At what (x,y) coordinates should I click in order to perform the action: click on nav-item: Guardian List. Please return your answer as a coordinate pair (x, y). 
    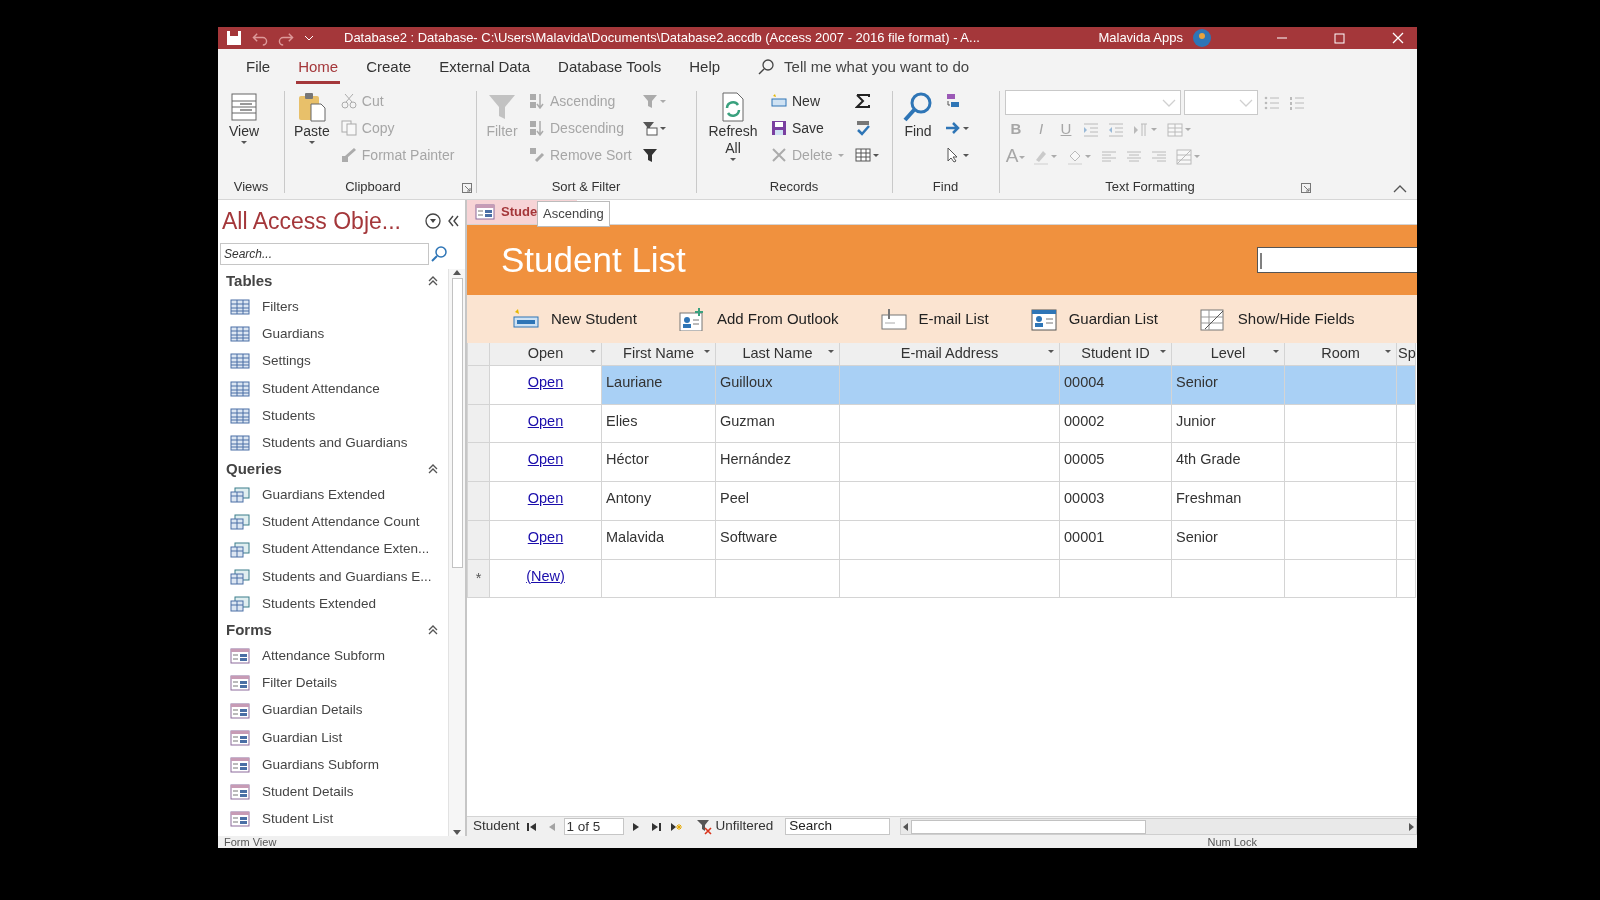
    Looking at the image, I should click on (333, 738).